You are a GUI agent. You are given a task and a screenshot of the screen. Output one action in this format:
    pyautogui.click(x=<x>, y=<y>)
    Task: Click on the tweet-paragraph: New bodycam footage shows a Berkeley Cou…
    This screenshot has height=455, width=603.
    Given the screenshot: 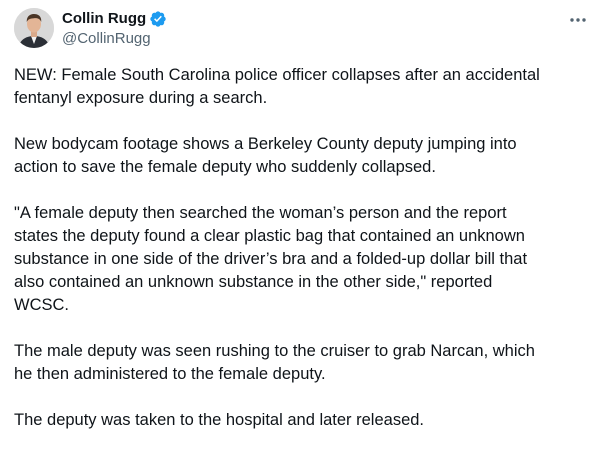 What is the action you would take?
    pyautogui.click(x=265, y=155)
    